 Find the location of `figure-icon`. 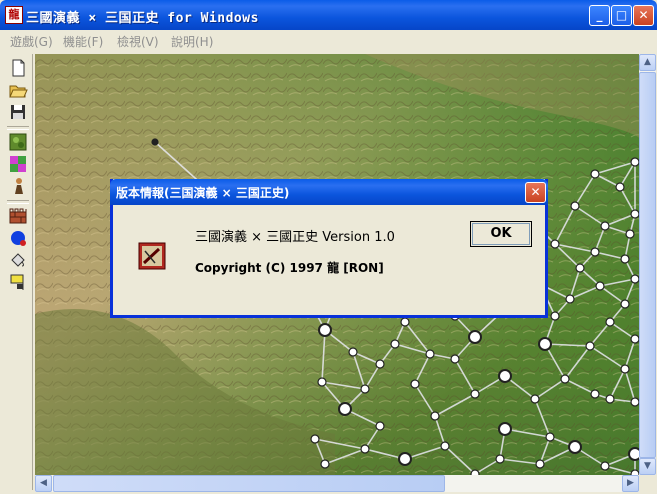

figure-icon is located at coordinates (18, 186).